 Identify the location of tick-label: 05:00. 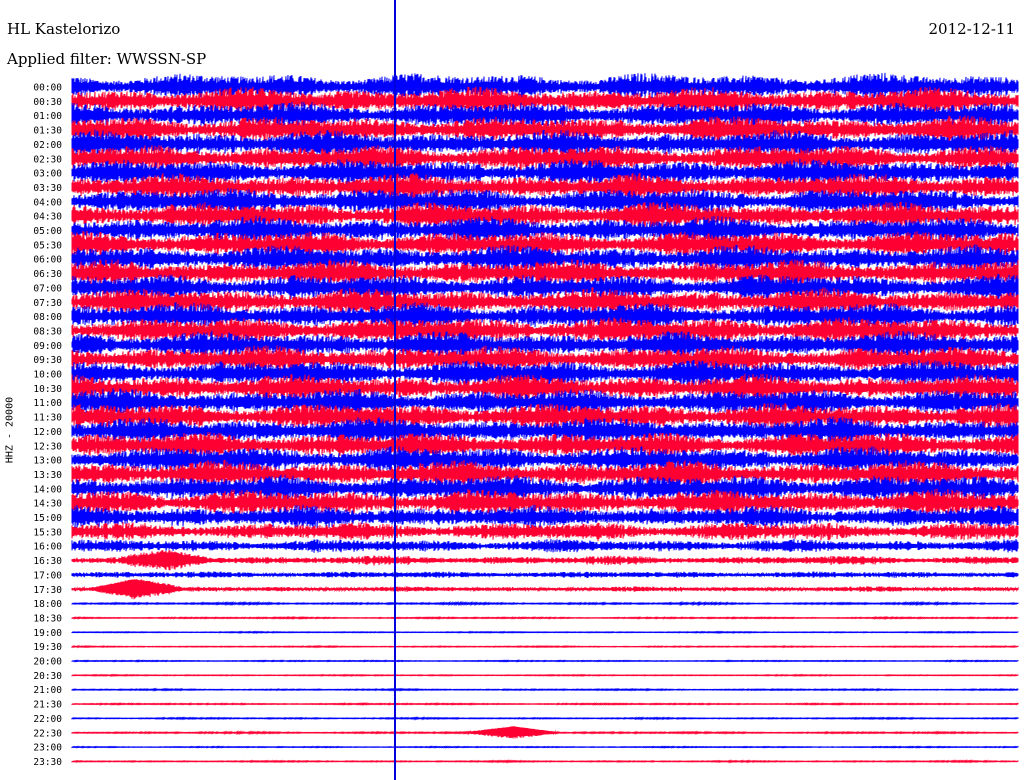
(47, 231).